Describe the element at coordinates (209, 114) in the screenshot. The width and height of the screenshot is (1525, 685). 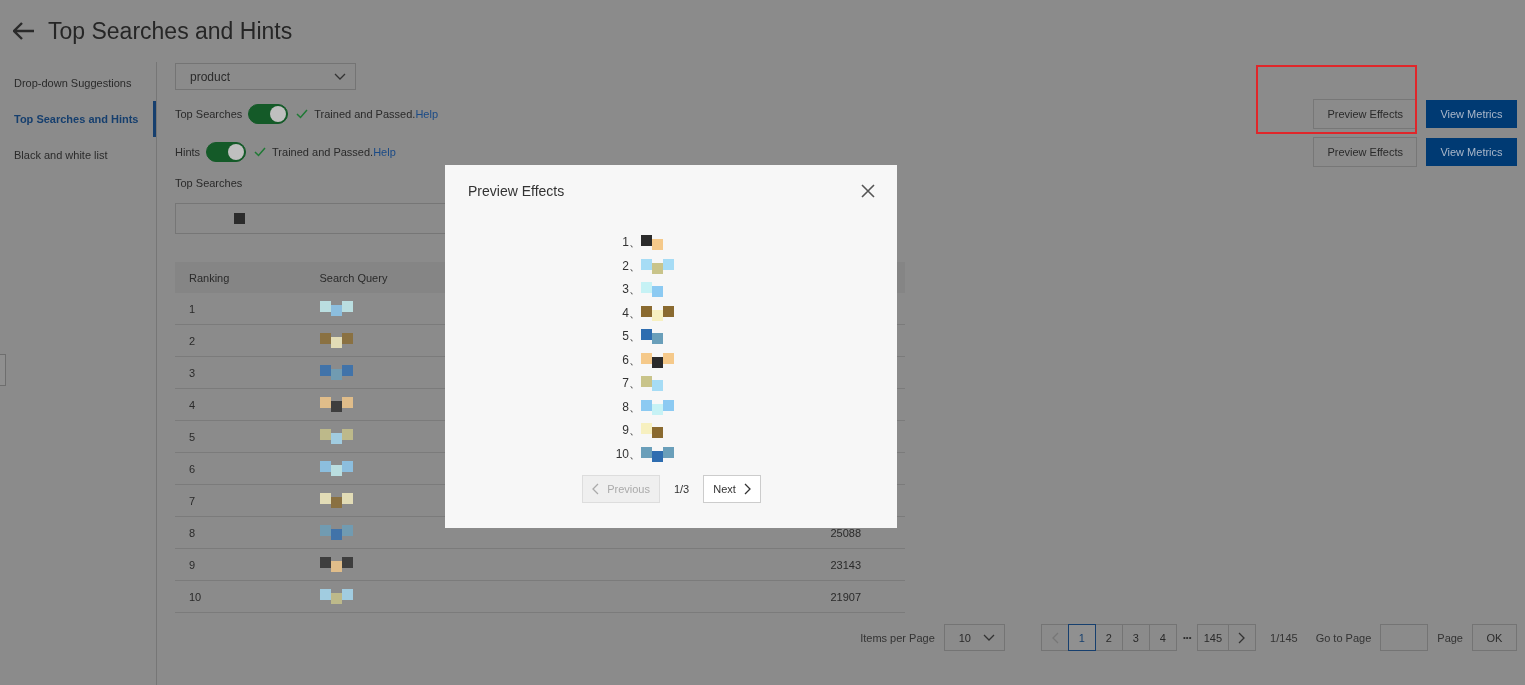
I see `feature-label: Top Searches` at that location.